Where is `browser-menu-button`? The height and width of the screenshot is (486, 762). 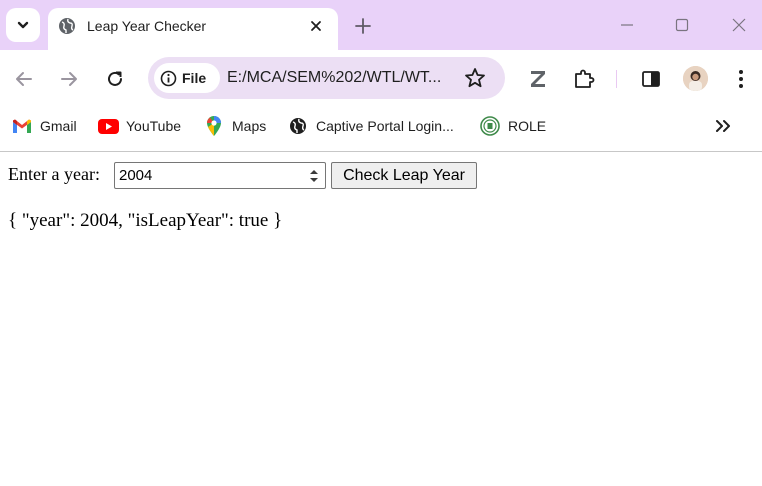 browser-menu-button is located at coordinates (741, 79).